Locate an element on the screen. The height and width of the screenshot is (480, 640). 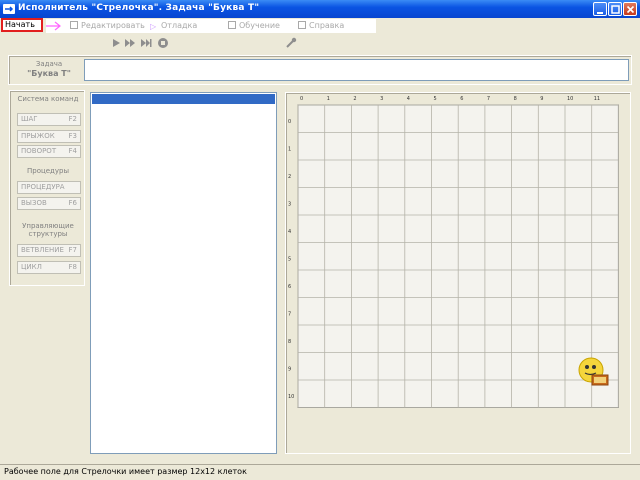
menu-help-label: Справка is located at coordinates (327, 25).